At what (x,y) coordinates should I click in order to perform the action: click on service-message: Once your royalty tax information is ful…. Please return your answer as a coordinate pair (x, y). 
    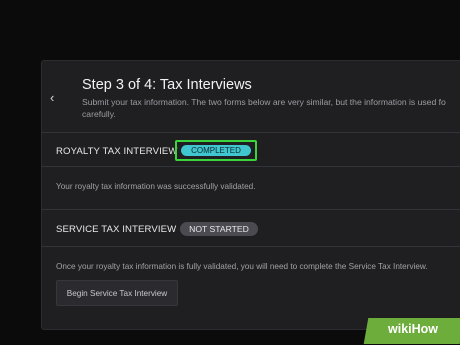
    Looking at the image, I should click on (242, 266).